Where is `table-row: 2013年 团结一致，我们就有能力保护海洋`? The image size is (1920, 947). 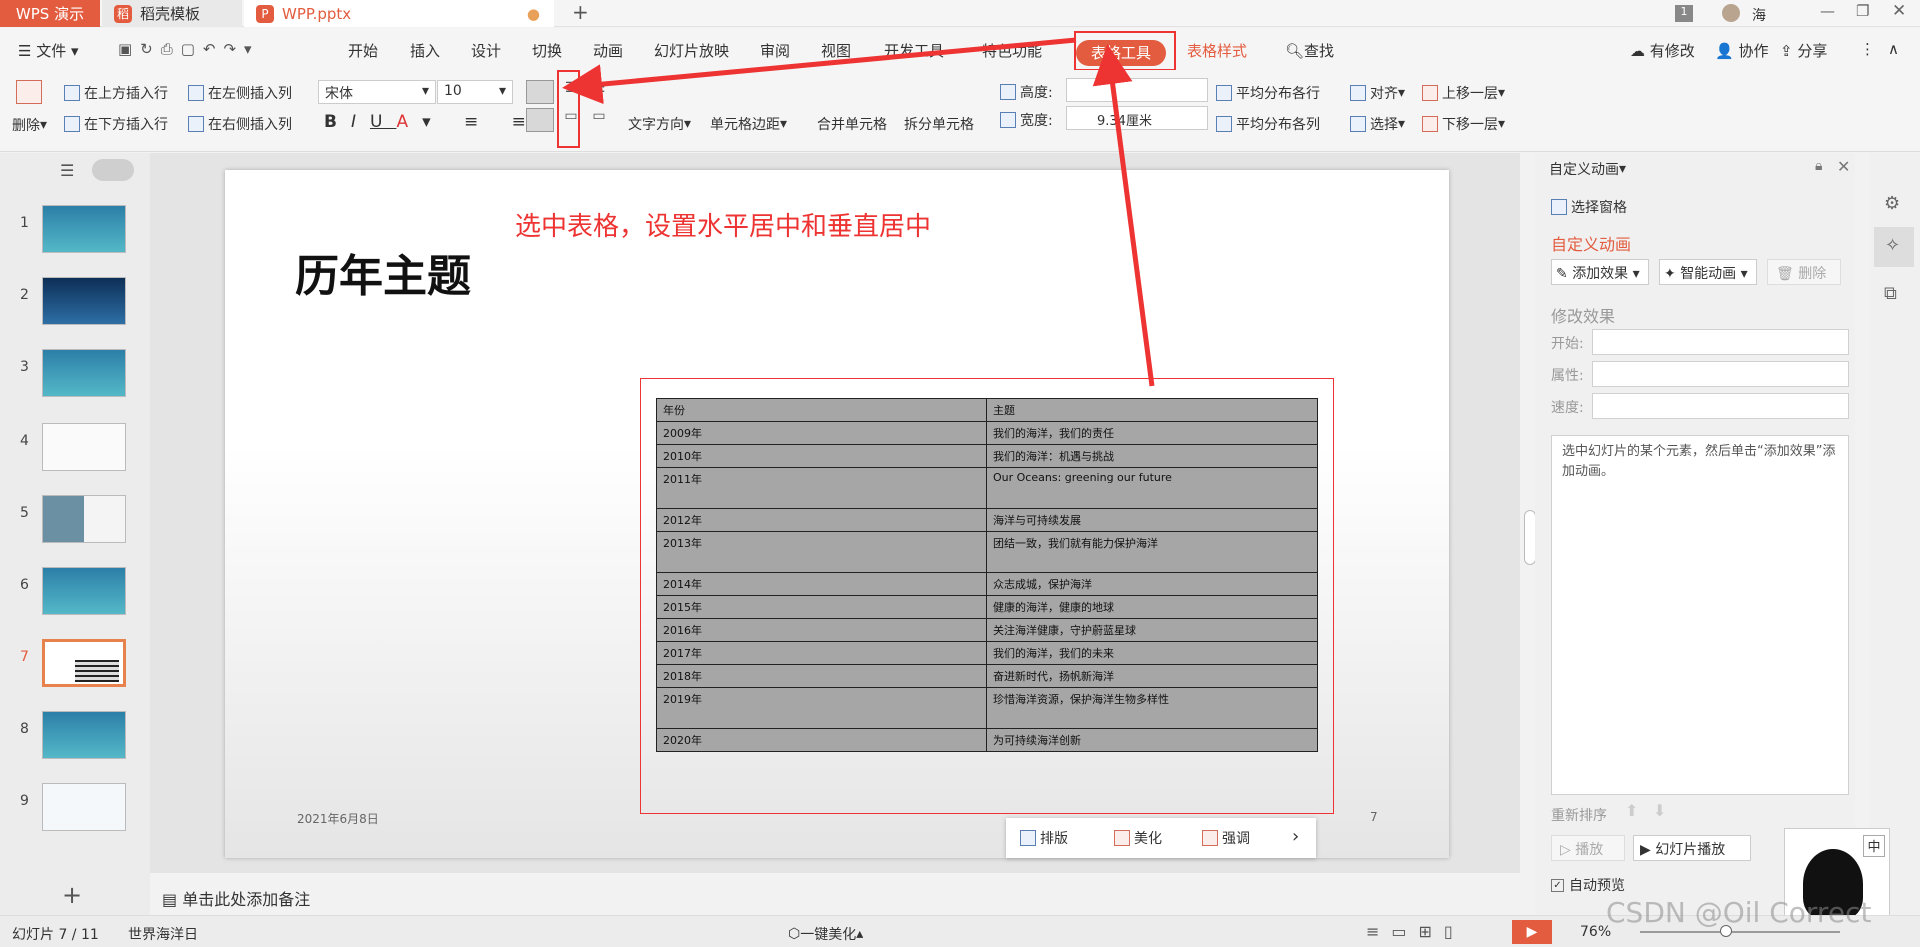
table-row: 2013年 团结一致，我们就有能力保护海洋 is located at coordinates (987, 552).